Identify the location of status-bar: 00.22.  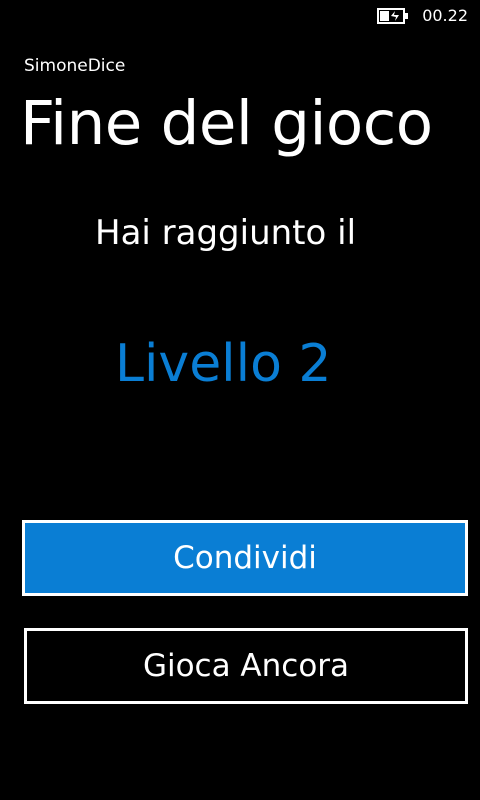
(240, 16).